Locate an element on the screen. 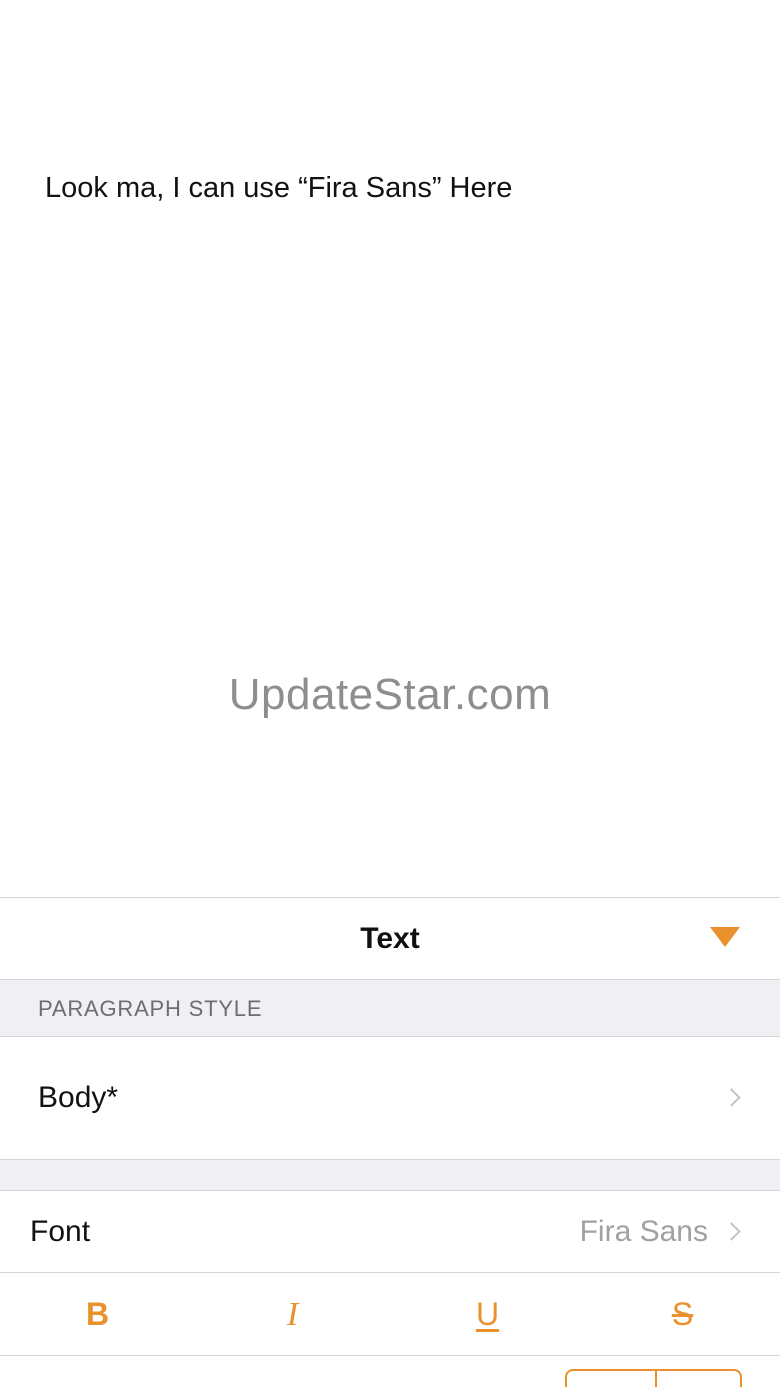 The width and height of the screenshot is (780, 1387). panel-header: Text is located at coordinates (390, 939).